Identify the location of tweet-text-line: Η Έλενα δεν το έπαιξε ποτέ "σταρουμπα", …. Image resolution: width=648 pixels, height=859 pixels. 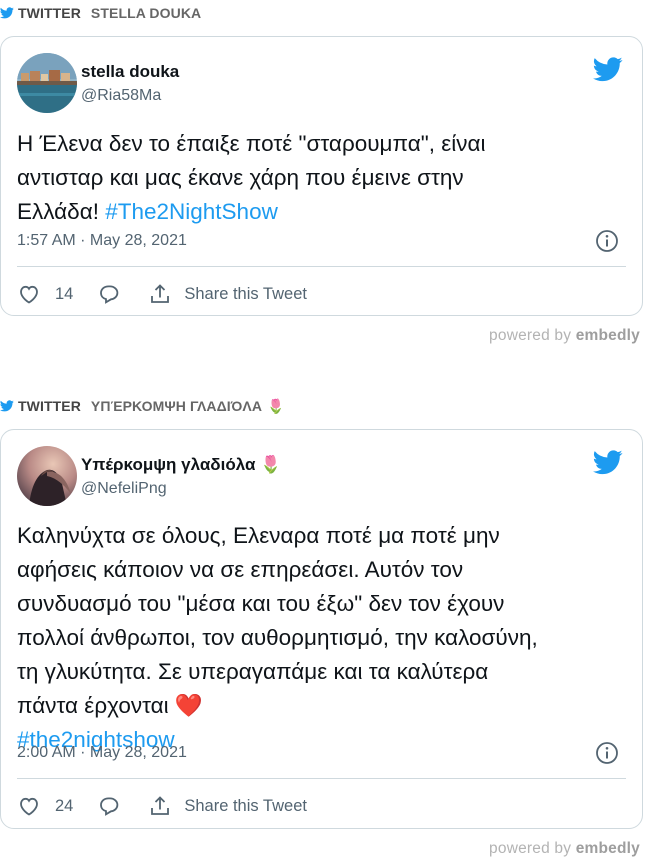
(251, 143).